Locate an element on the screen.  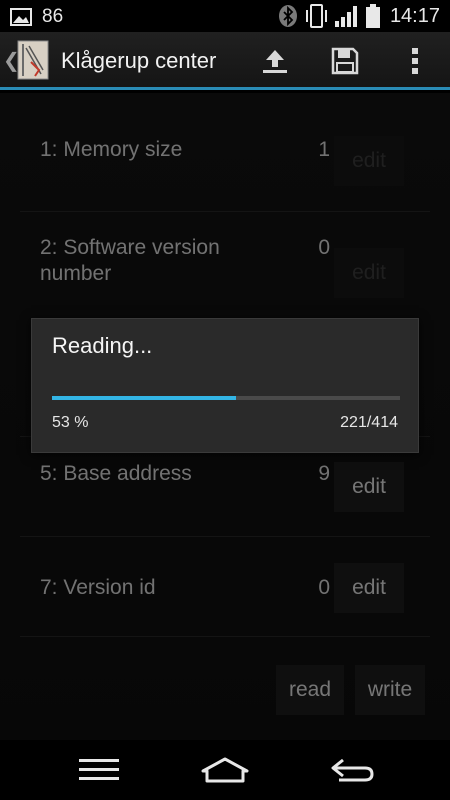
progress-dialog: Reading... 53 % 221/414 is located at coordinates (225, 385).